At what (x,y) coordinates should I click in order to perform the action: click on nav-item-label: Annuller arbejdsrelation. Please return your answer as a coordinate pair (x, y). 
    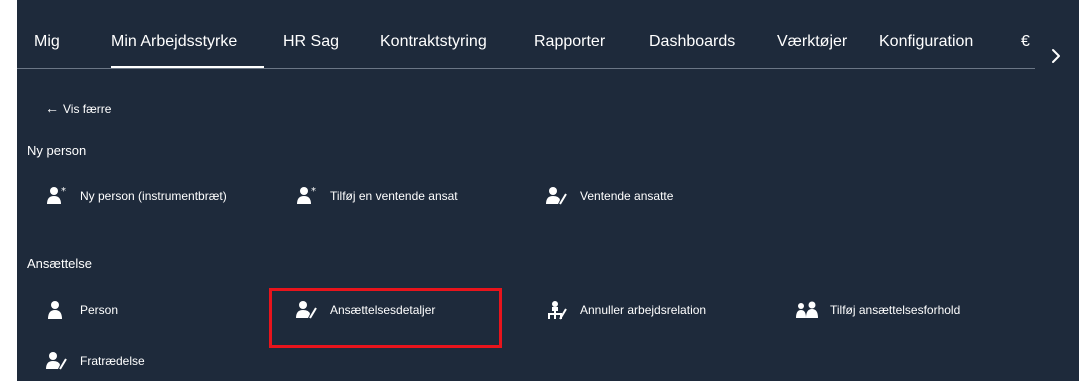
    Looking at the image, I should click on (643, 310).